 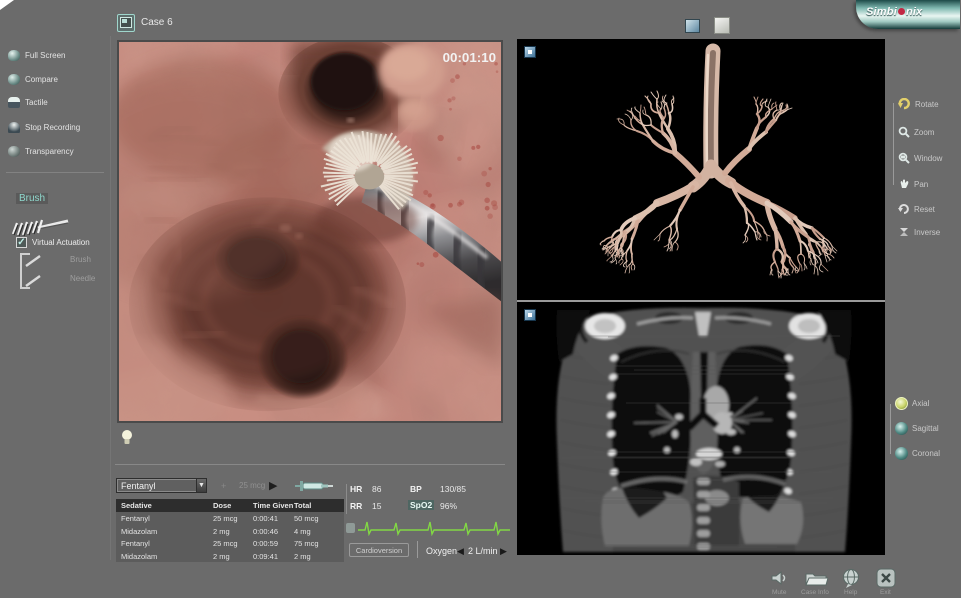 What do you see at coordinates (469, 57) in the screenshot?
I see `svg-text: 00:01:10` at bounding box center [469, 57].